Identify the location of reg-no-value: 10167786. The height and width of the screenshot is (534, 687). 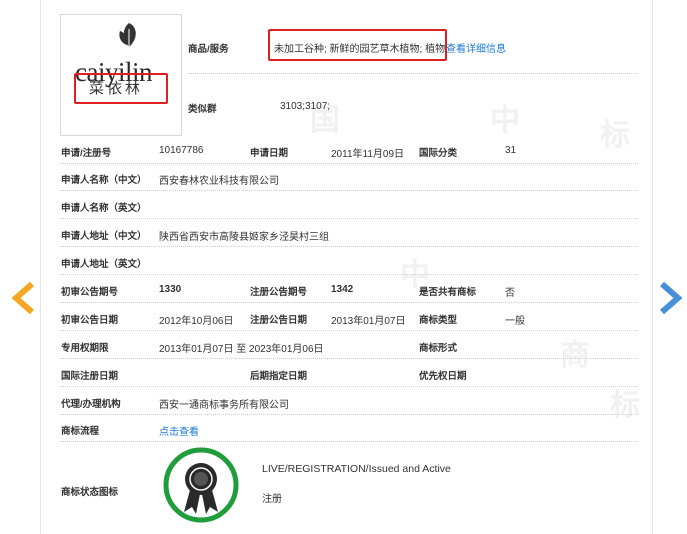
(181, 150).